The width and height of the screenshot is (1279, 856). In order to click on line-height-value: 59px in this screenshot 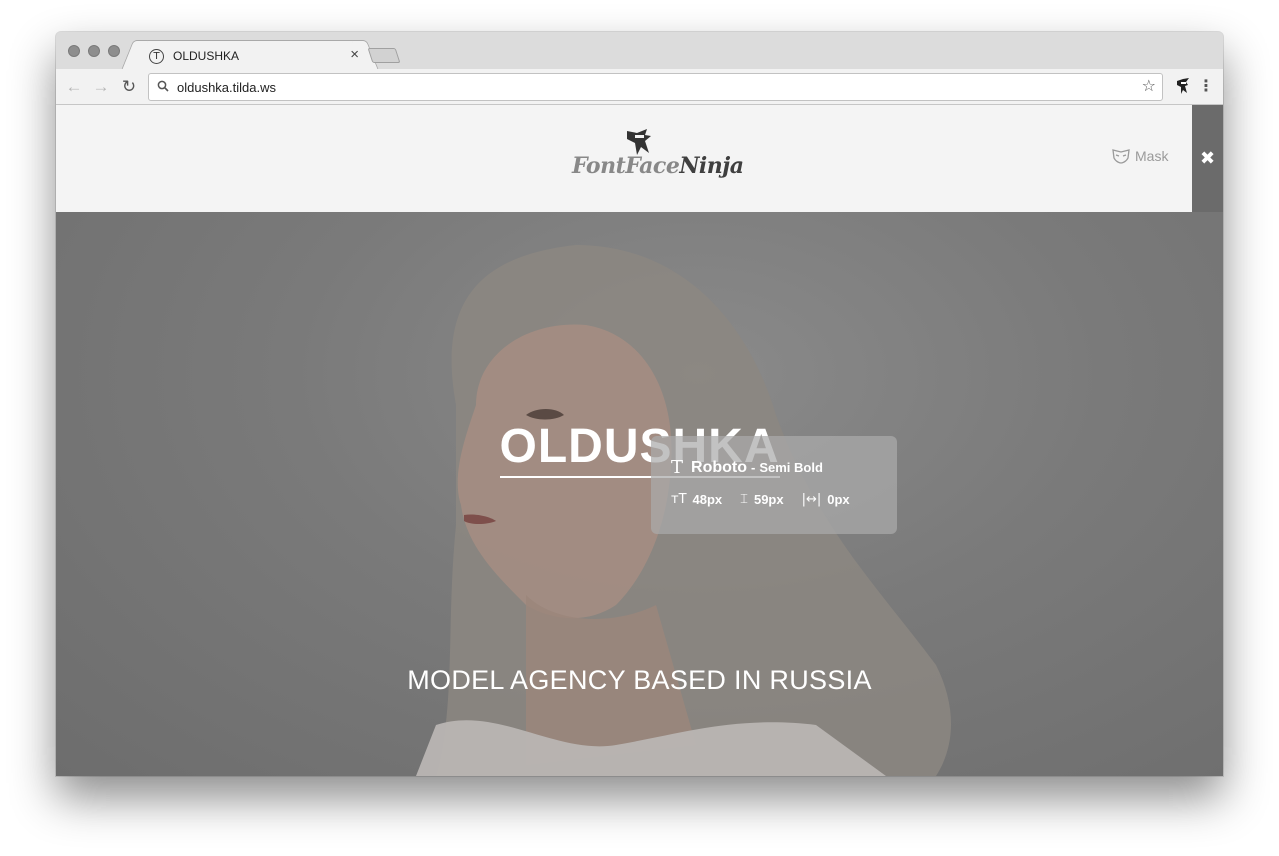, I will do `click(768, 499)`.